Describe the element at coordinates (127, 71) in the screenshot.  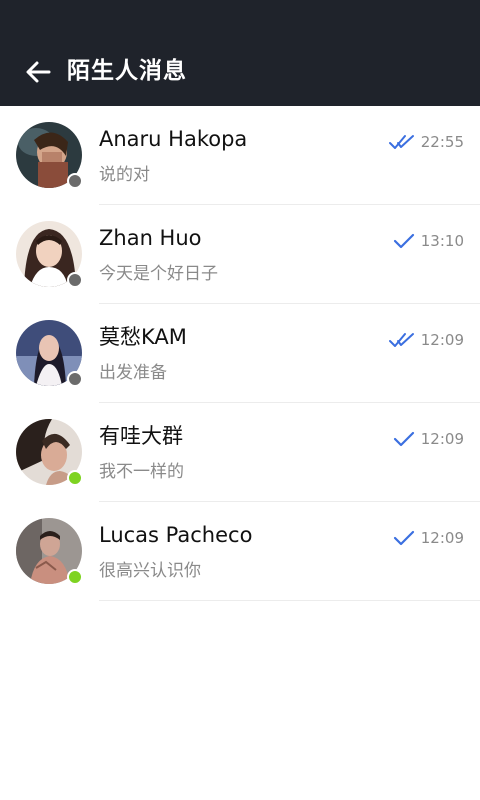
I see `page-title: 陌生人消息` at that location.